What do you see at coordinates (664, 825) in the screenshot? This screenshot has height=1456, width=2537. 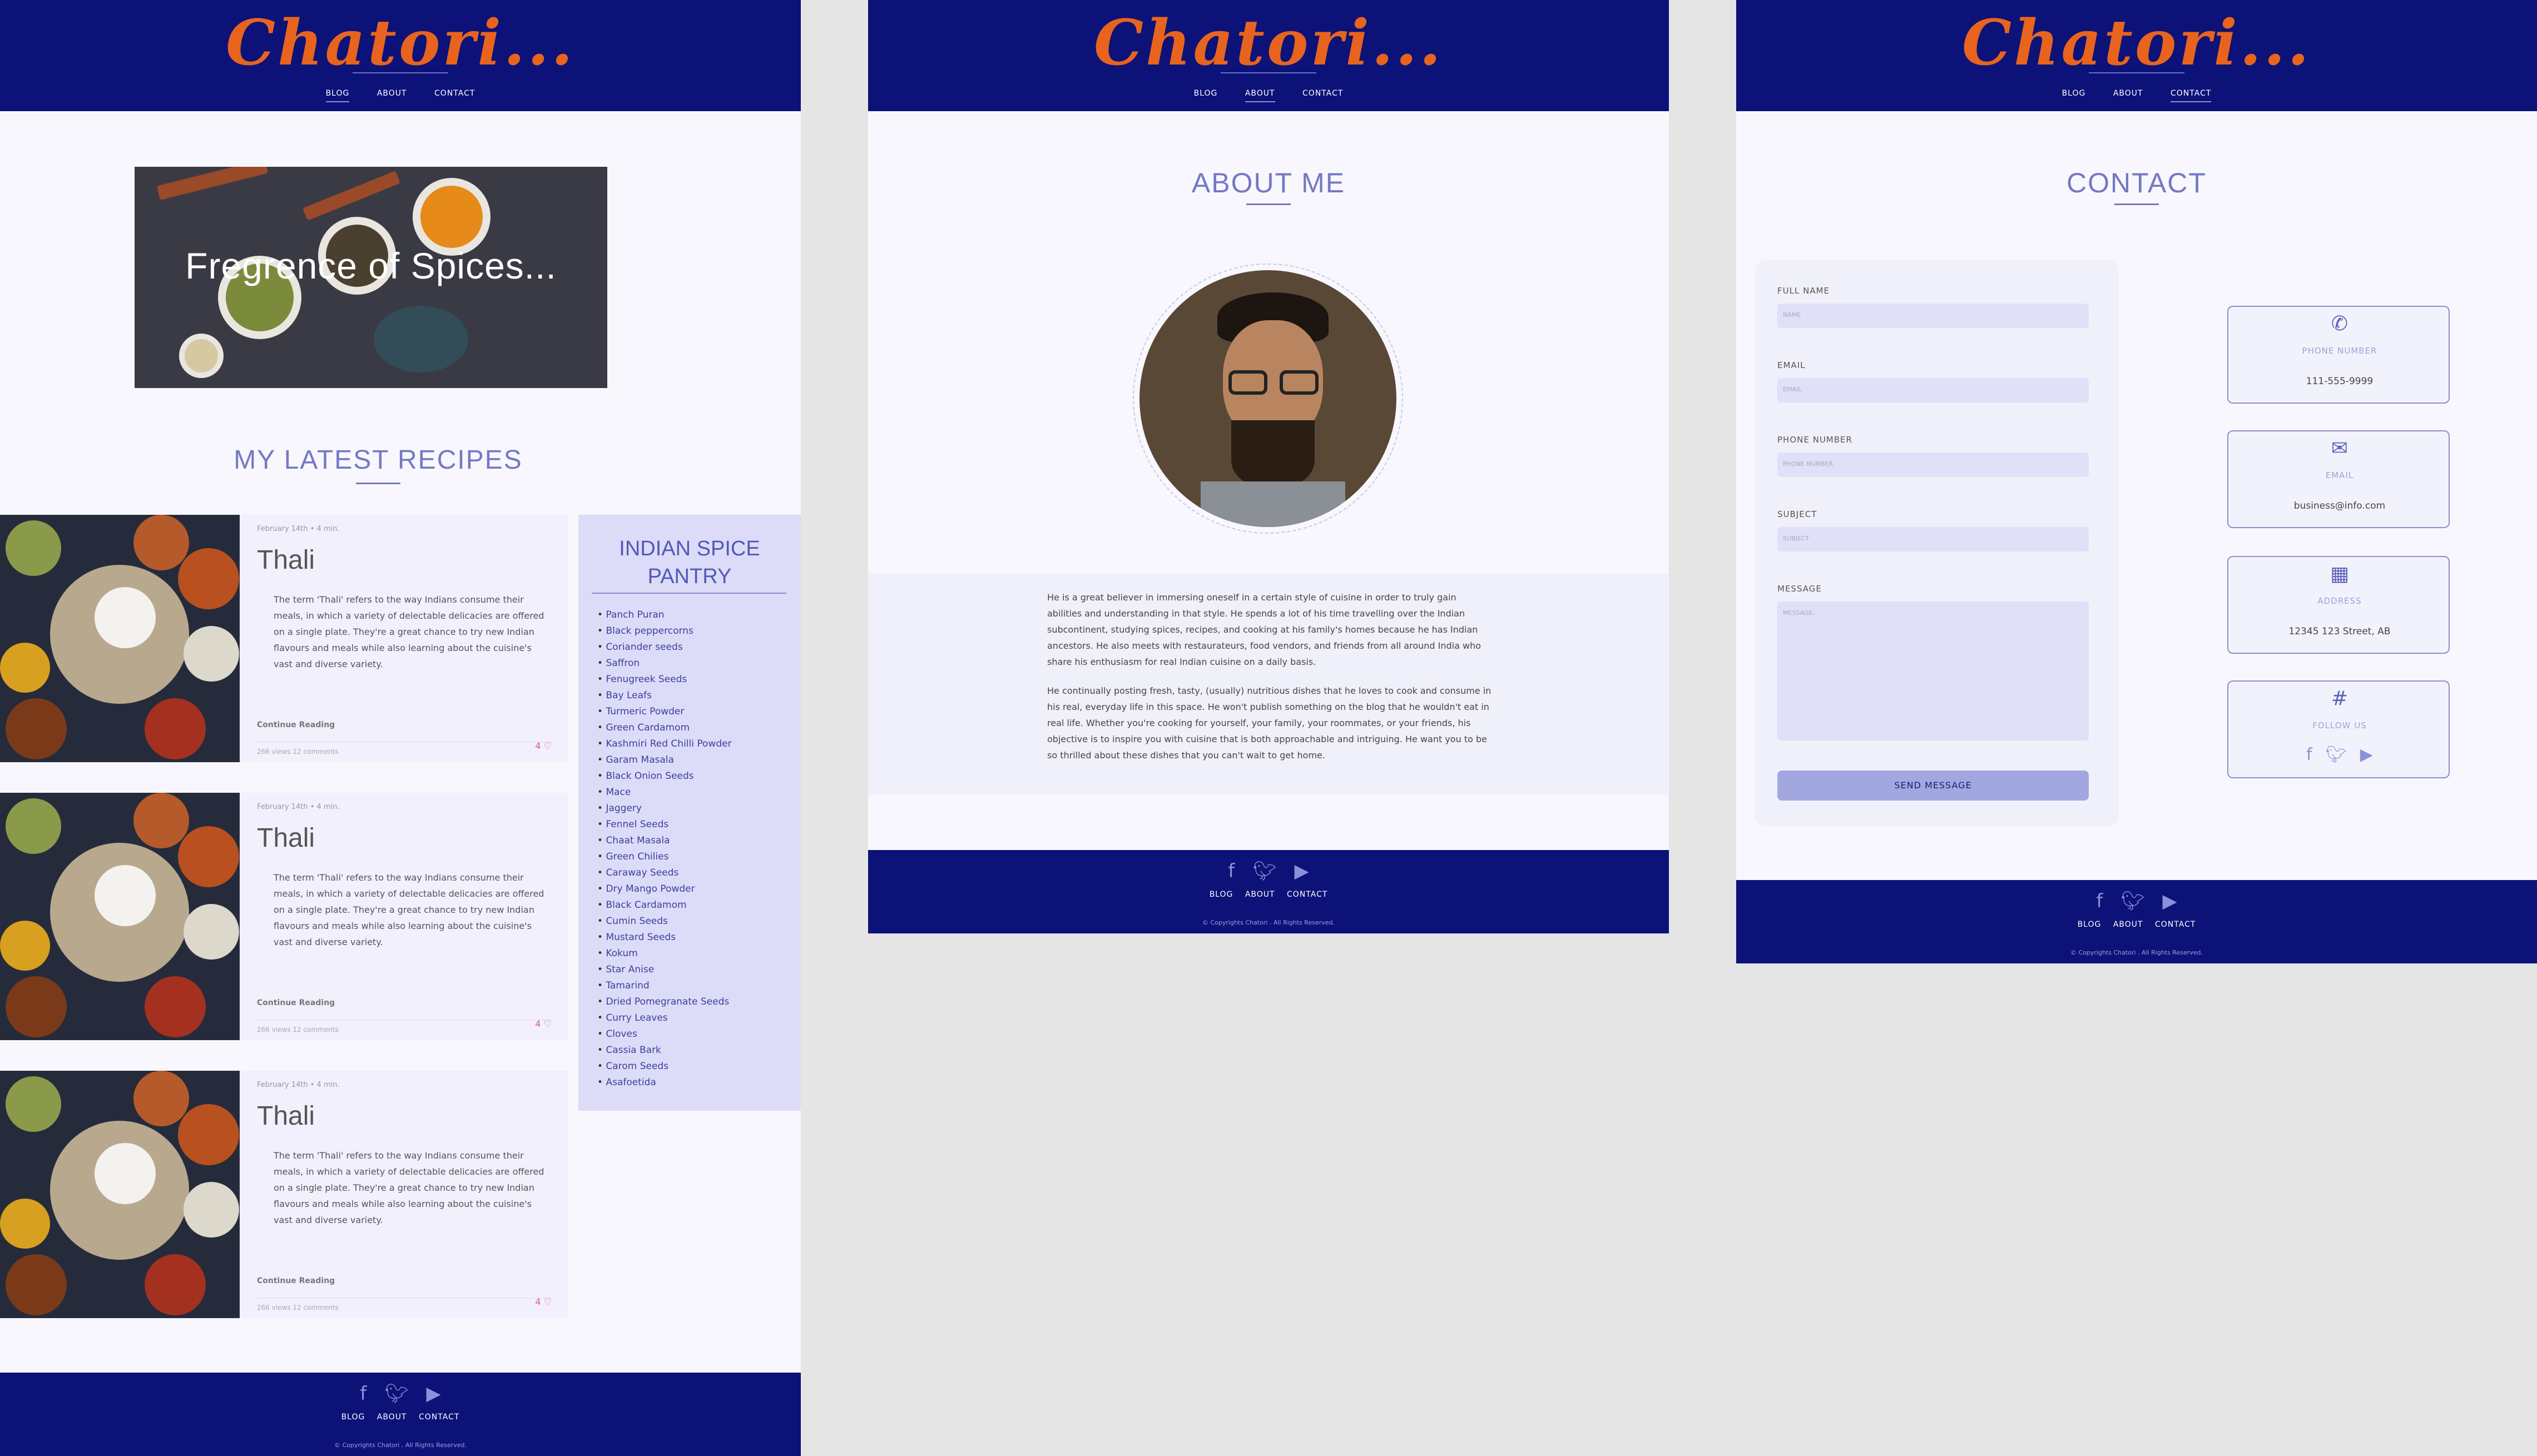 I see `pantry-item: Fennel Seeds` at bounding box center [664, 825].